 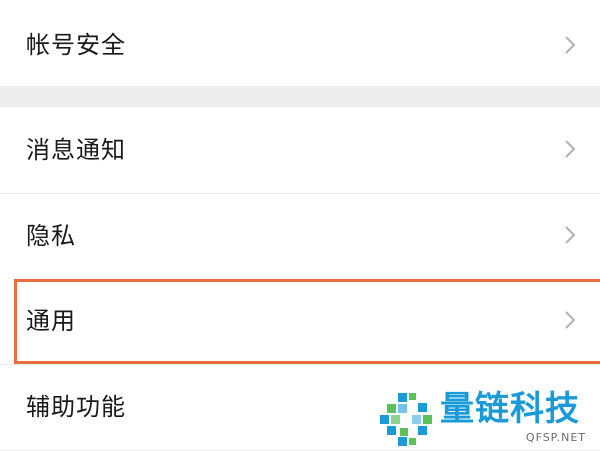 What do you see at coordinates (510, 409) in the screenshot?
I see `watermark-title: 量链科技` at bounding box center [510, 409].